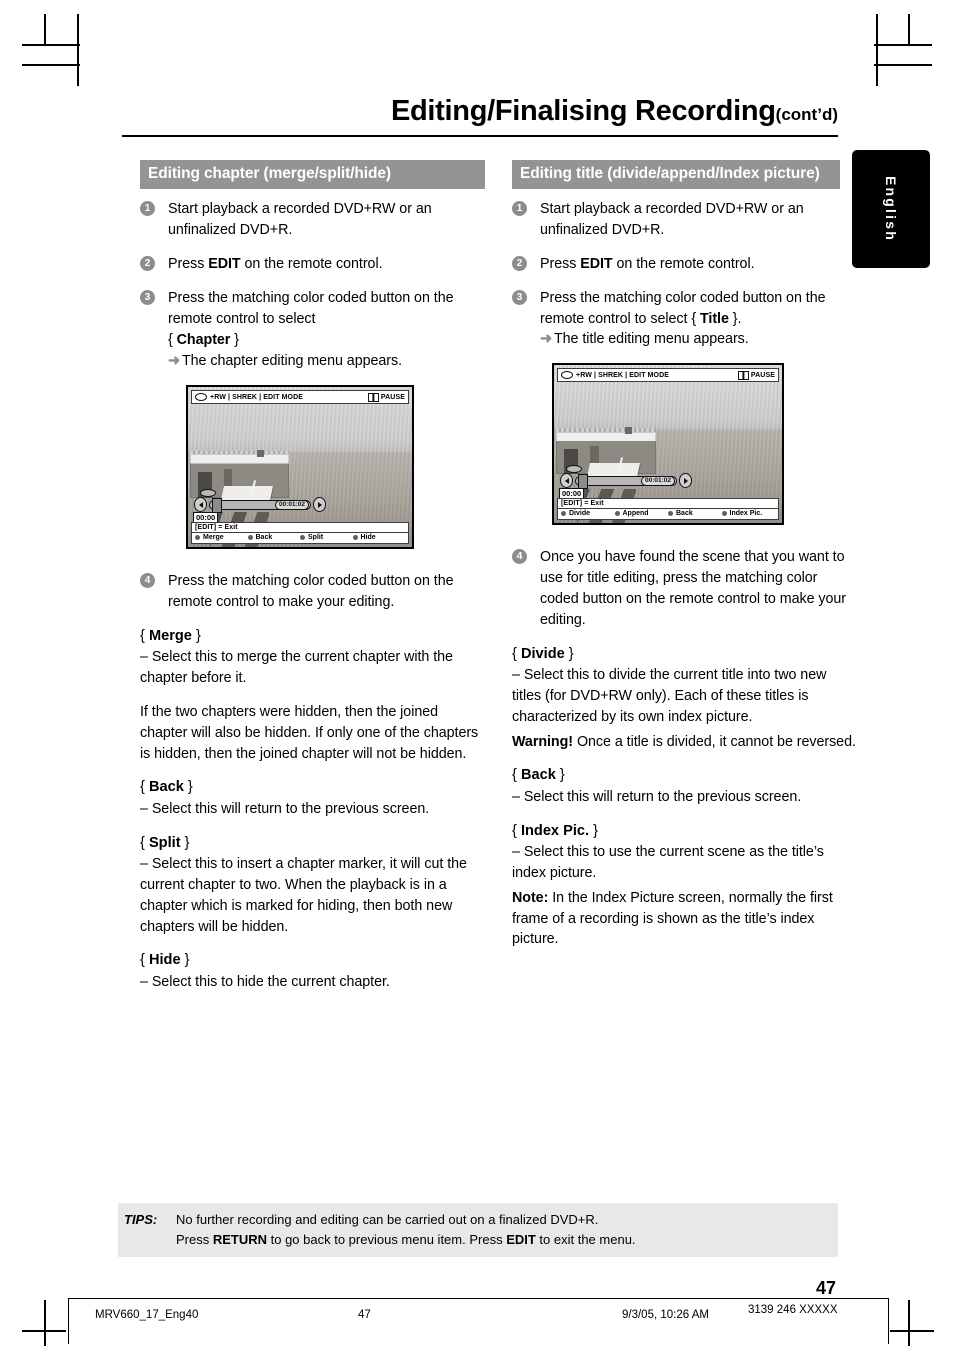 The image size is (954, 1365). Describe the element at coordinates (203, 340) in the screenshot. I see `chapter-label: Chapter` at that location.